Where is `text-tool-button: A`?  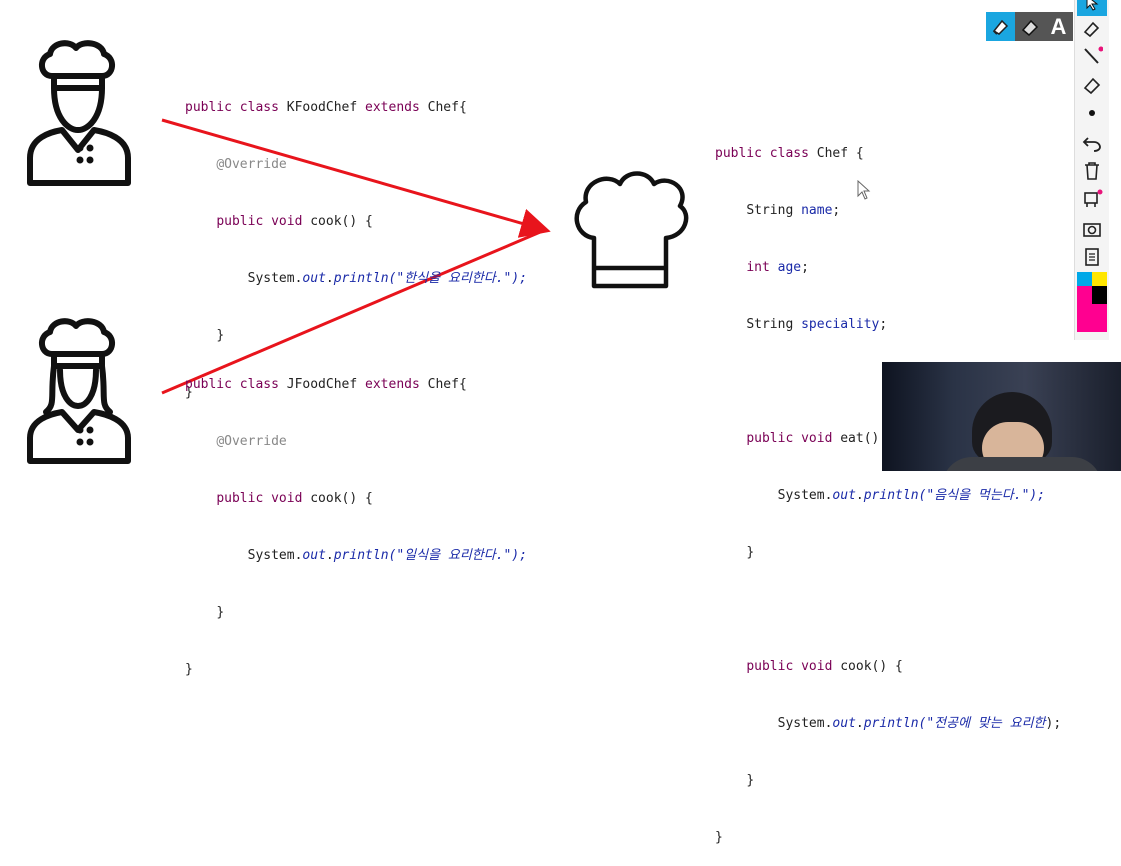 text-tool-button: A is located at coordinates (1058, 26).